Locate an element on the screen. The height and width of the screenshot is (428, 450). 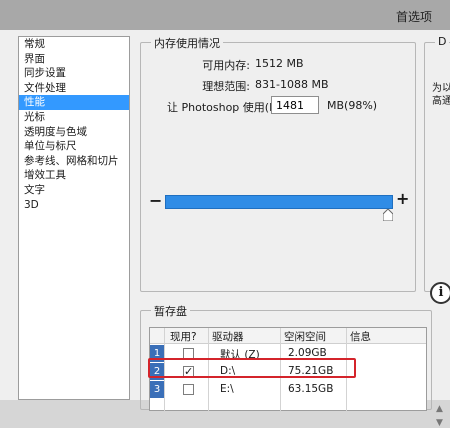
table-row: 1 默认 (Z) 2.09GB is located at coordinates (288, 353).